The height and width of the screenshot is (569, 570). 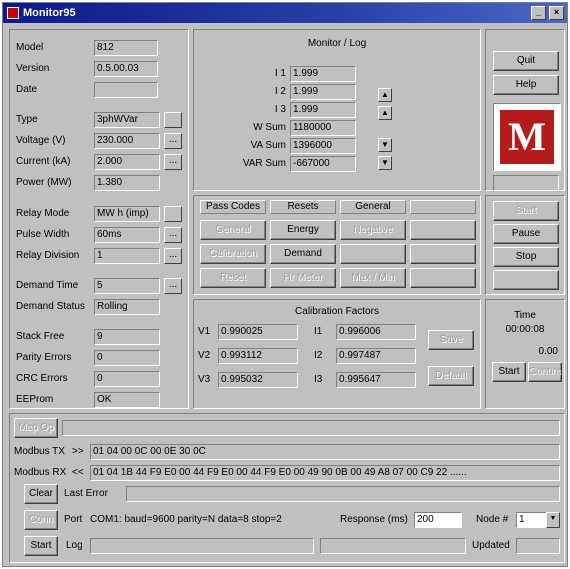 What do you see at coordinates (40, 336) in the screenshot?
I see `stack-free-label: Stack Free` at bounding box center [40, 336].